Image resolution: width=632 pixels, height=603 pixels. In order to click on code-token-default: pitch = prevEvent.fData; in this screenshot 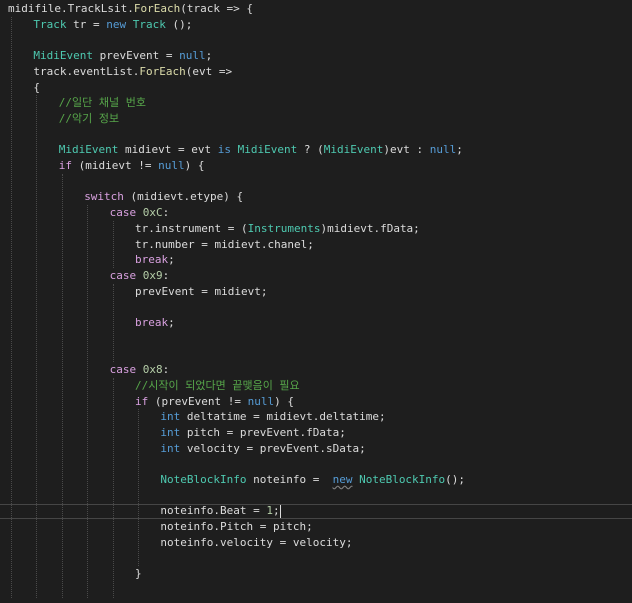, I will do `click(263, 432)`.